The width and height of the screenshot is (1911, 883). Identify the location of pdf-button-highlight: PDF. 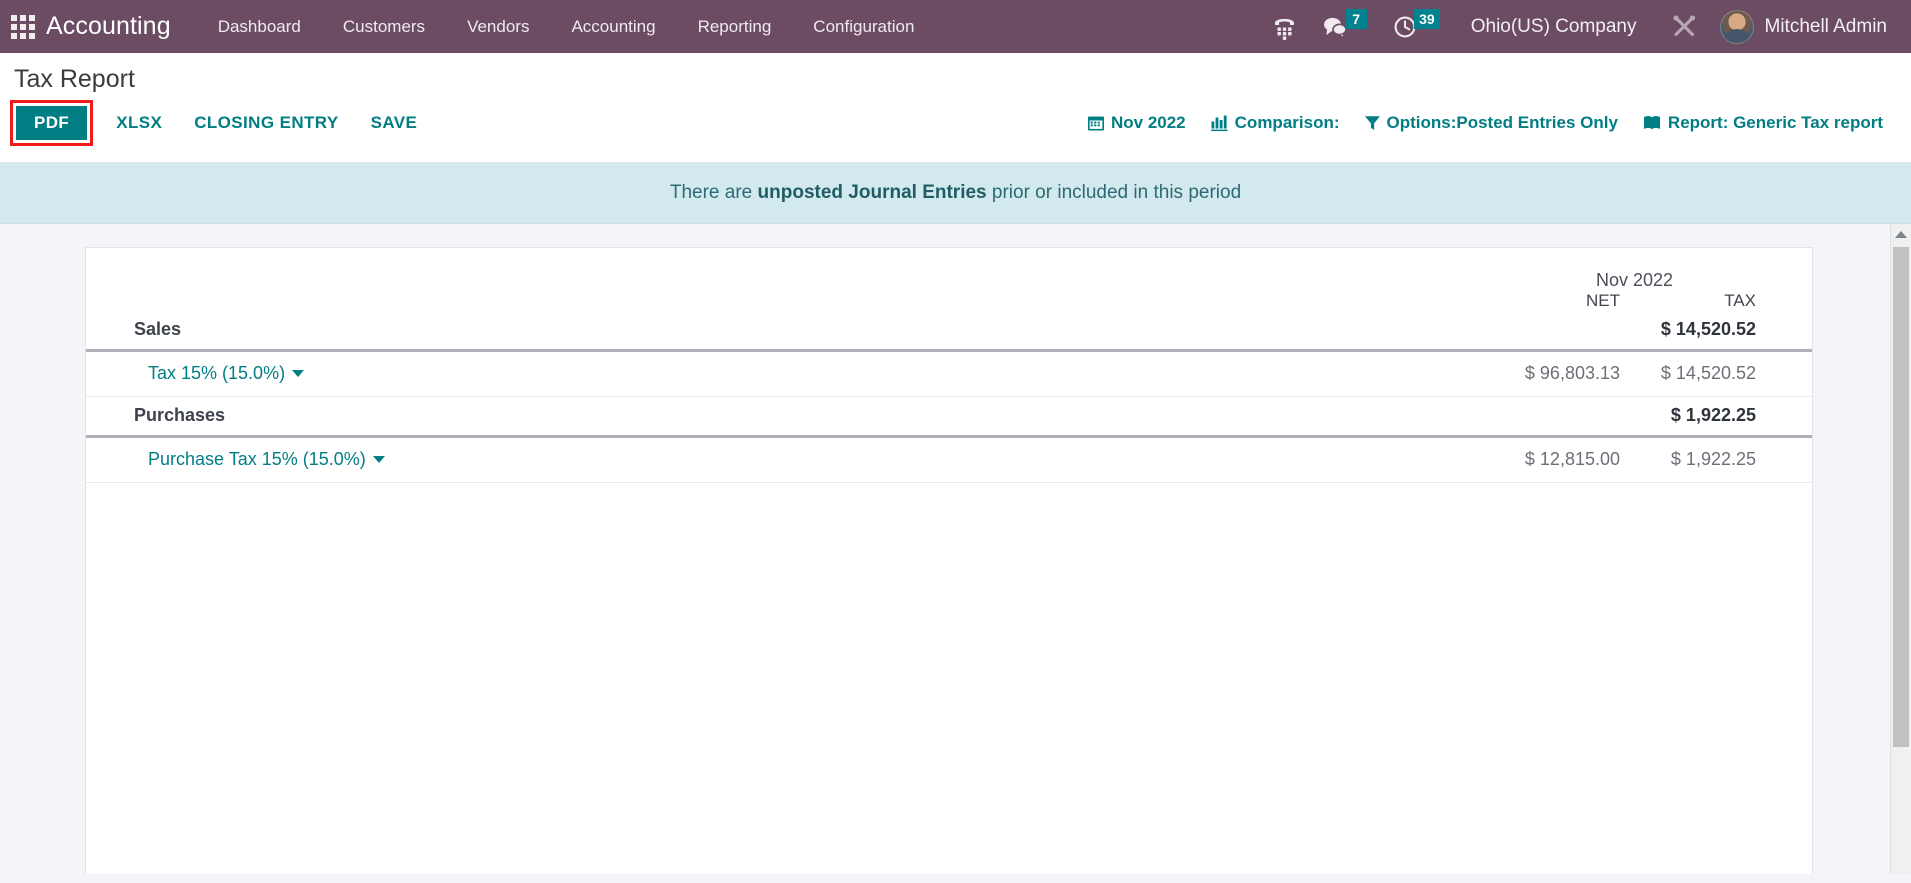
(52, 123).